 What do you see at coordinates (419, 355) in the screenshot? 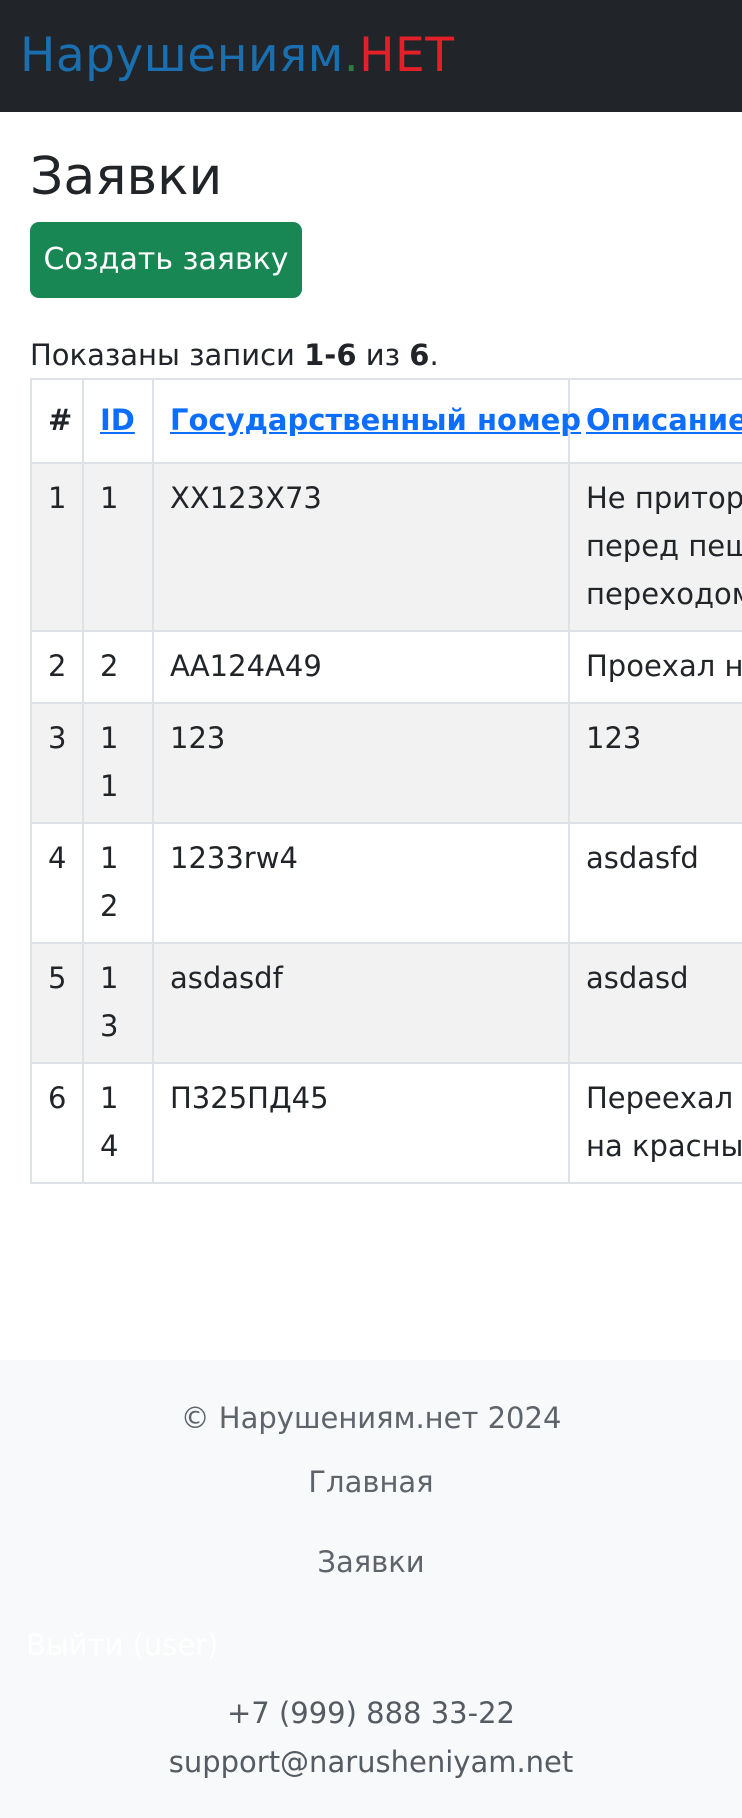
I see `summary-total: 6` at bounding box center [419, 355].